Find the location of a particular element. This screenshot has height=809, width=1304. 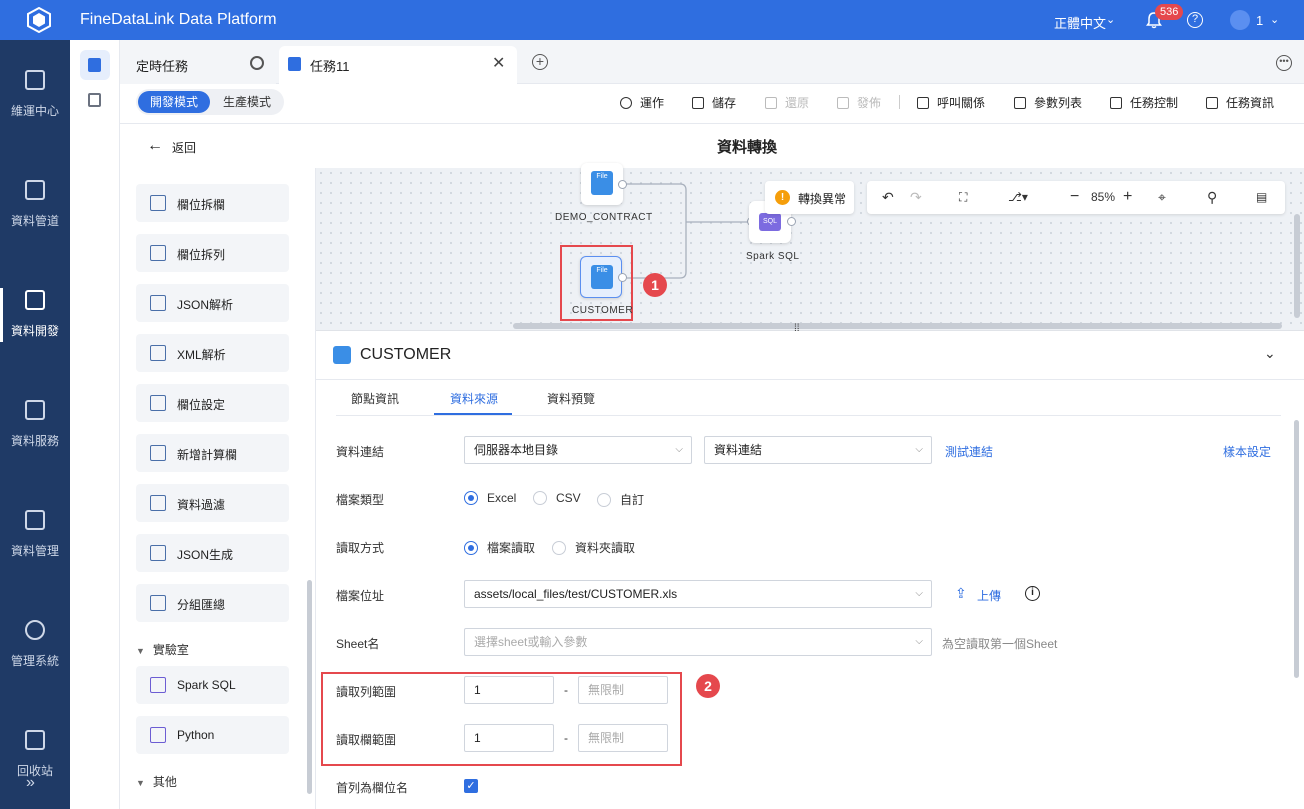

minimap-icon: ▤ is located at coordinates (1261, 197).